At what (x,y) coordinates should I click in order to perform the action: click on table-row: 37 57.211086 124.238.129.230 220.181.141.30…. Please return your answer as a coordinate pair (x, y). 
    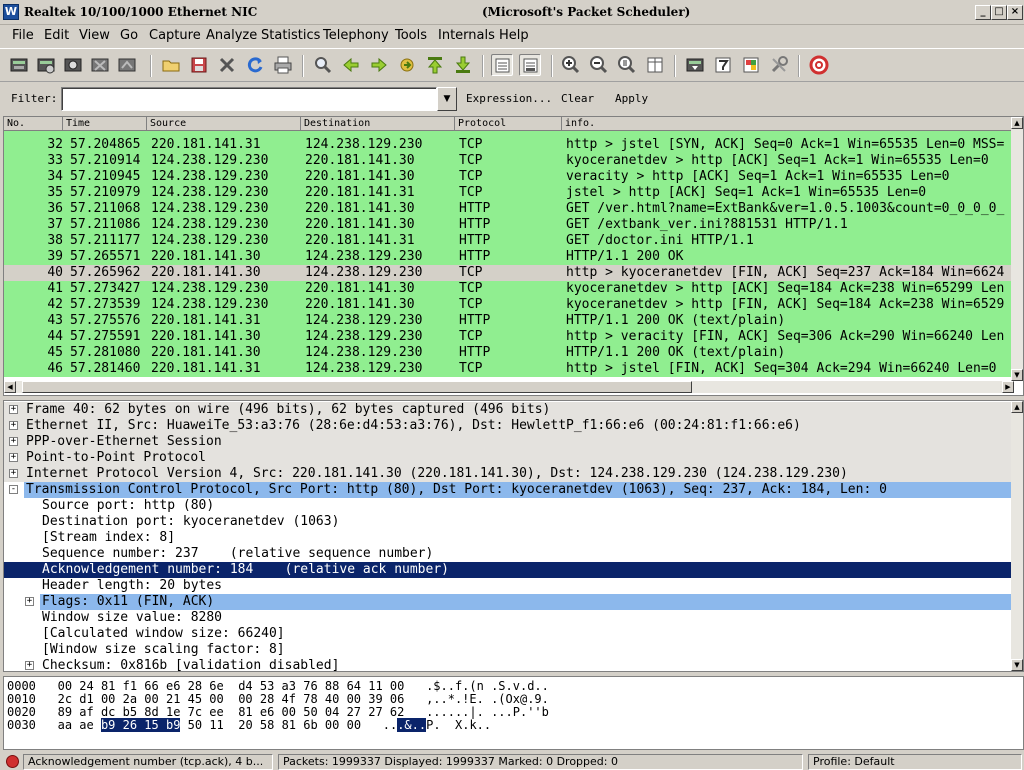
    Looking at the image, I should click on (509, 225).